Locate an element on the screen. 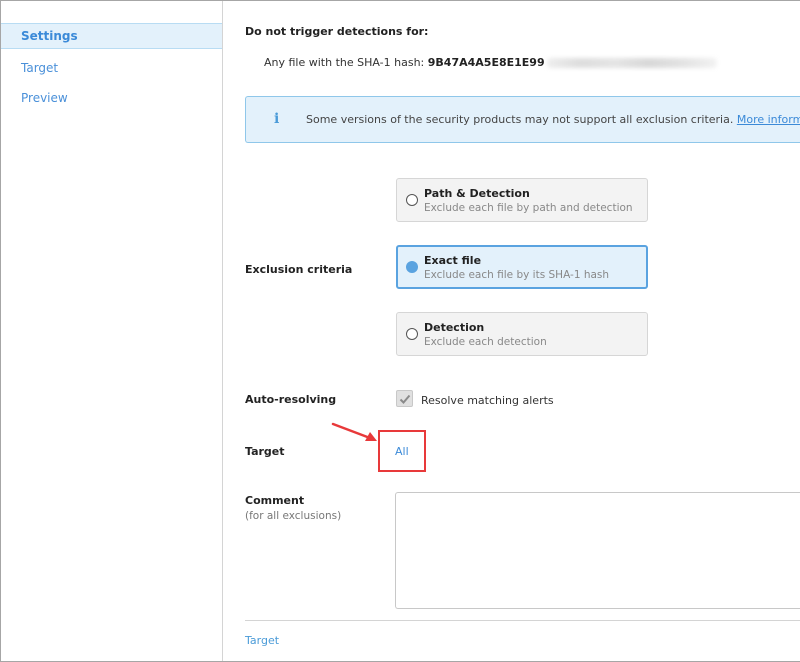 The height and width of the screenshot is (662, 800). option-title: Path & Detection is located at coordinates (477, 193).